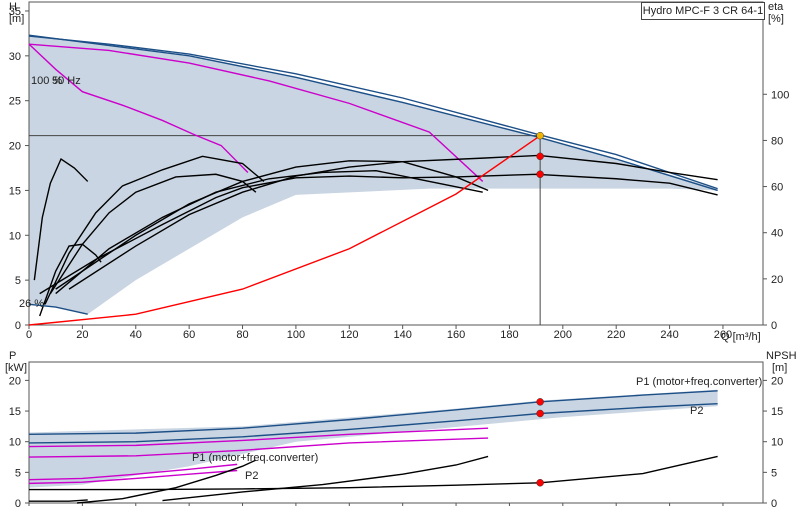 This screenshot has width=800, height=520. What do you see at coordinates (15, 412) in the screenshot?
I see `p-tick-label: 15` at bounding box center [15, 412].